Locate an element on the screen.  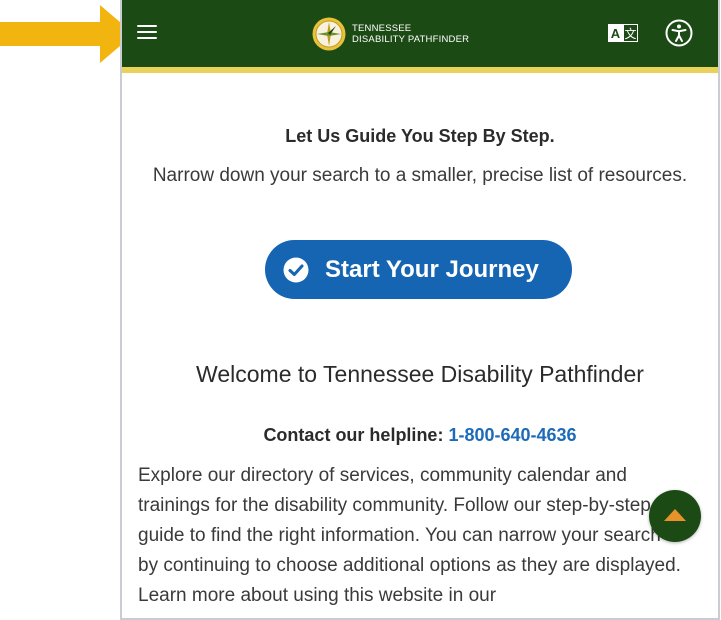
svg-text: 文 is located at coordinates (630, 33).